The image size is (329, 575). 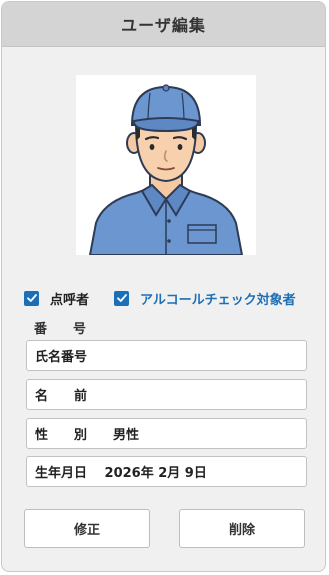 What do you see at coordinates (166, 471) in the screenshot?
I see `birthdate-field: 生年月日 2026年 2月 9日` at bounding box center [166, 471].